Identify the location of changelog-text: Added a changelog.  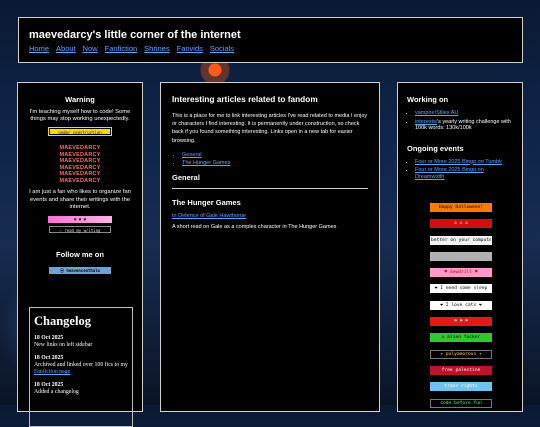
(56, 392).